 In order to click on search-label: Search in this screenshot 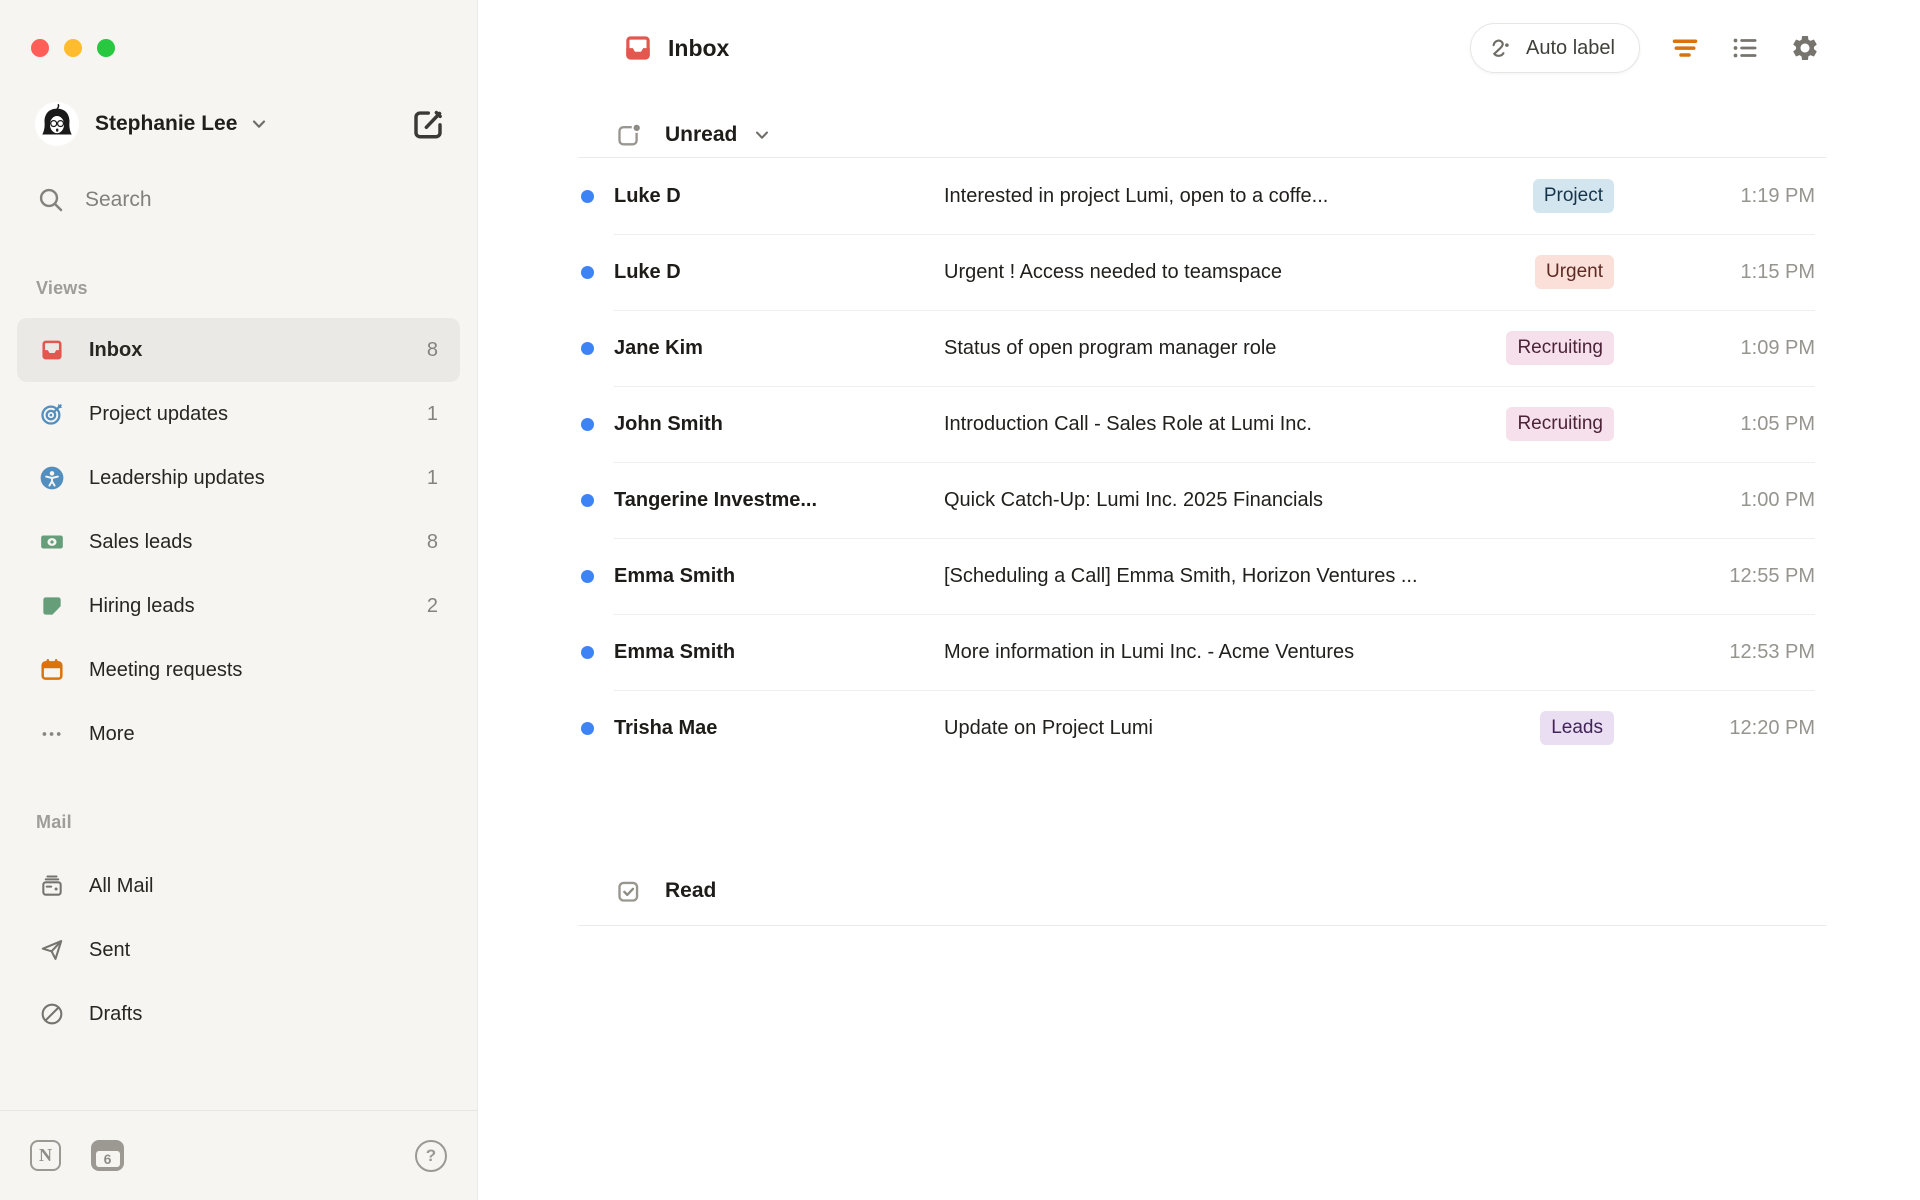, I will do `click(118, 199)`.